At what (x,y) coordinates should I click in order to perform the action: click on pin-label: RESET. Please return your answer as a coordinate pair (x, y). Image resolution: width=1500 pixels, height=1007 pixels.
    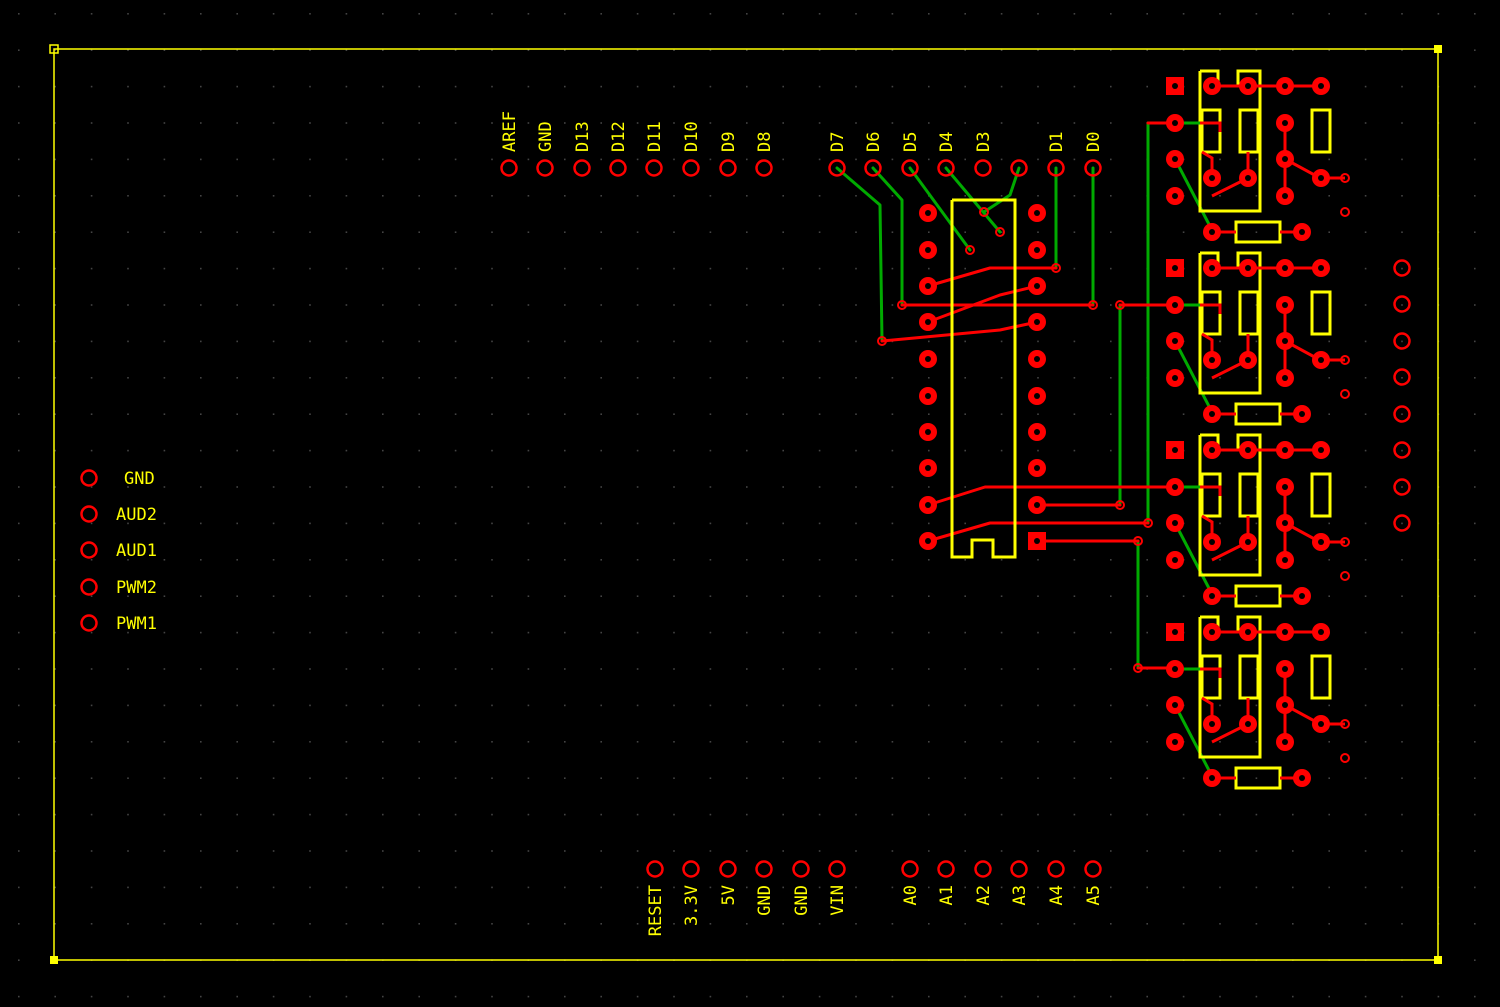
    Looking at the image, I should click on (656, 910).